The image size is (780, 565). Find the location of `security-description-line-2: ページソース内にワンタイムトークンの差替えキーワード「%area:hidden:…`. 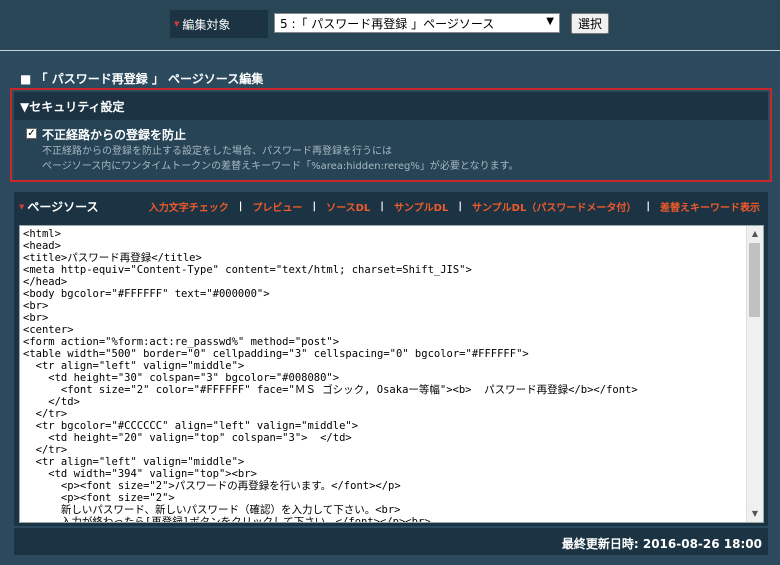

security-description-line-2: ページソース内にワンタイムトークンの差替えキーワード「%area:hidden:… is located at coordinates (280, 166).